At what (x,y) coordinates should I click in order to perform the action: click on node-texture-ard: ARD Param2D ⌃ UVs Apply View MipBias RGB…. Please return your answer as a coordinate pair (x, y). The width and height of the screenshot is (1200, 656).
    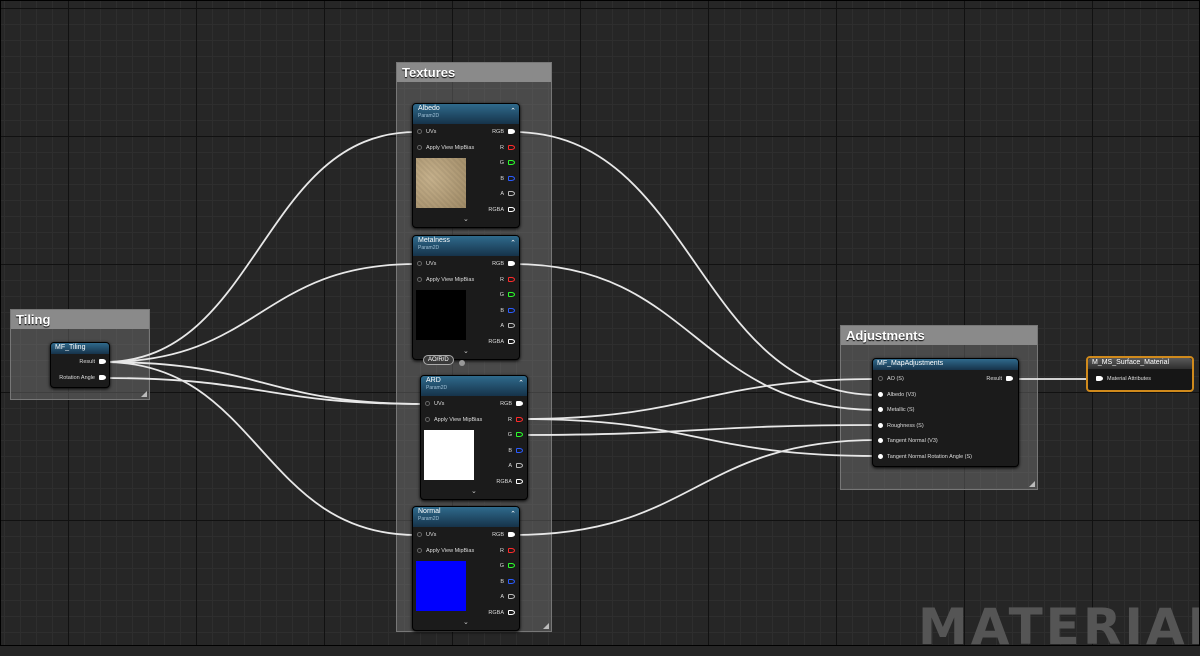
    Looking at the image, I should click on (474, 437).